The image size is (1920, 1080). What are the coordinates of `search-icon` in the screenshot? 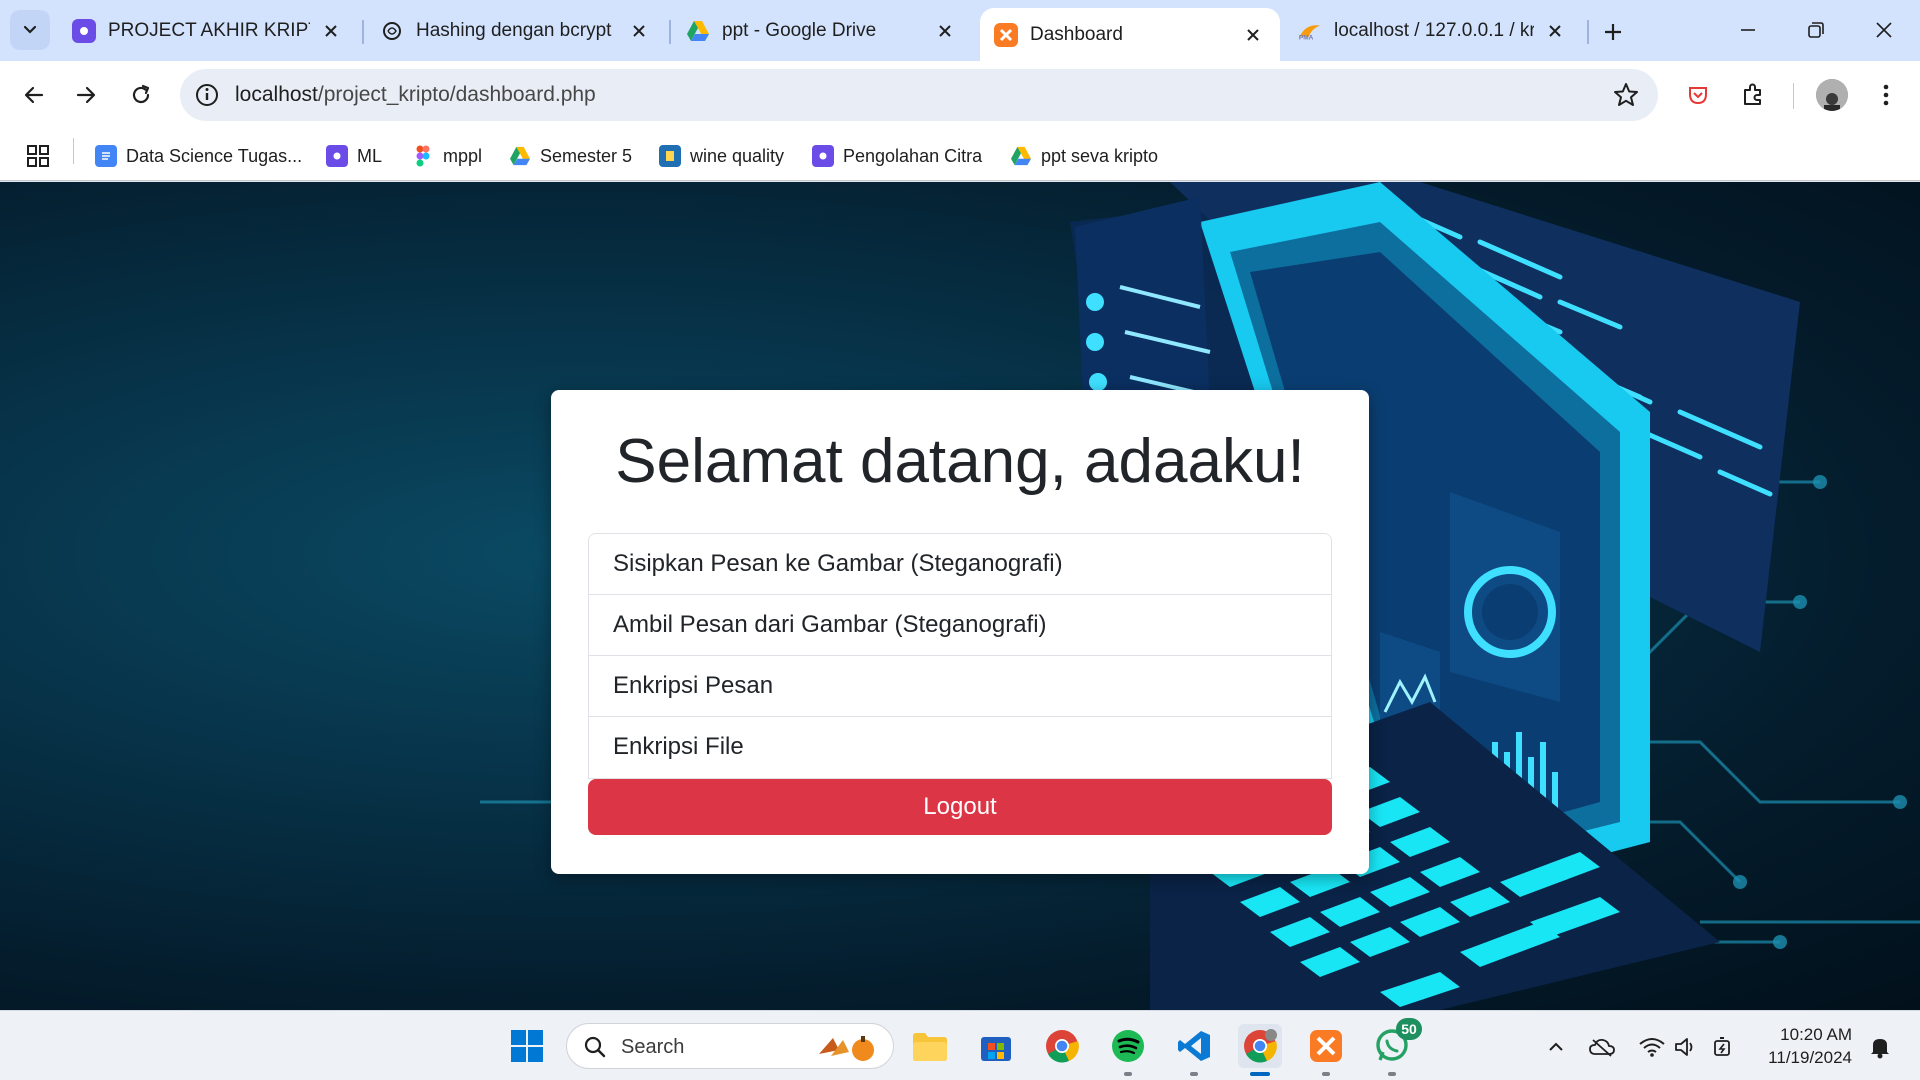 It's located at (595, 1047).